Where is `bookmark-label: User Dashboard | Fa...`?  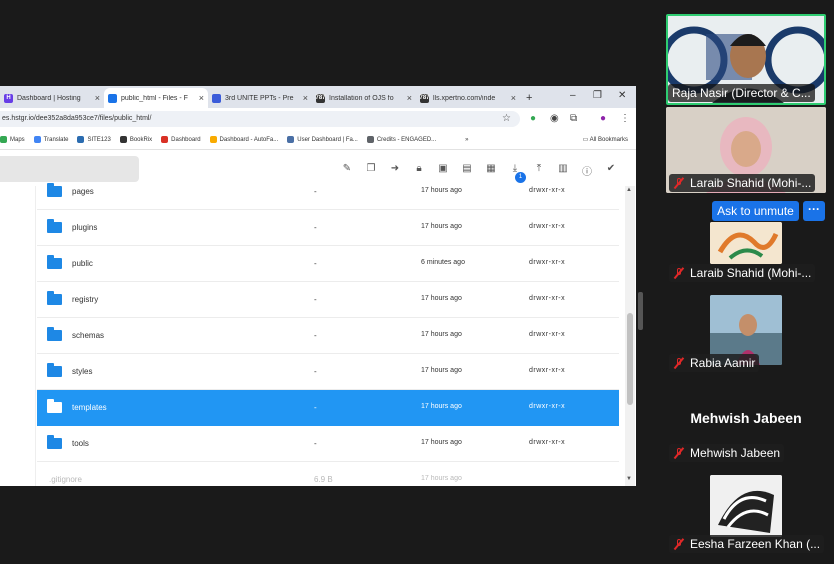 bookmark-label: User Dashboard | Fa... is located at coordinates (327, 139).